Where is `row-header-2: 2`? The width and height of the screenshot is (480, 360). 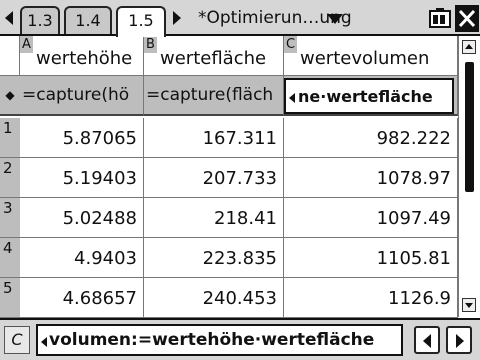
row-header-2: 2 is located at coordinates (10, 178).